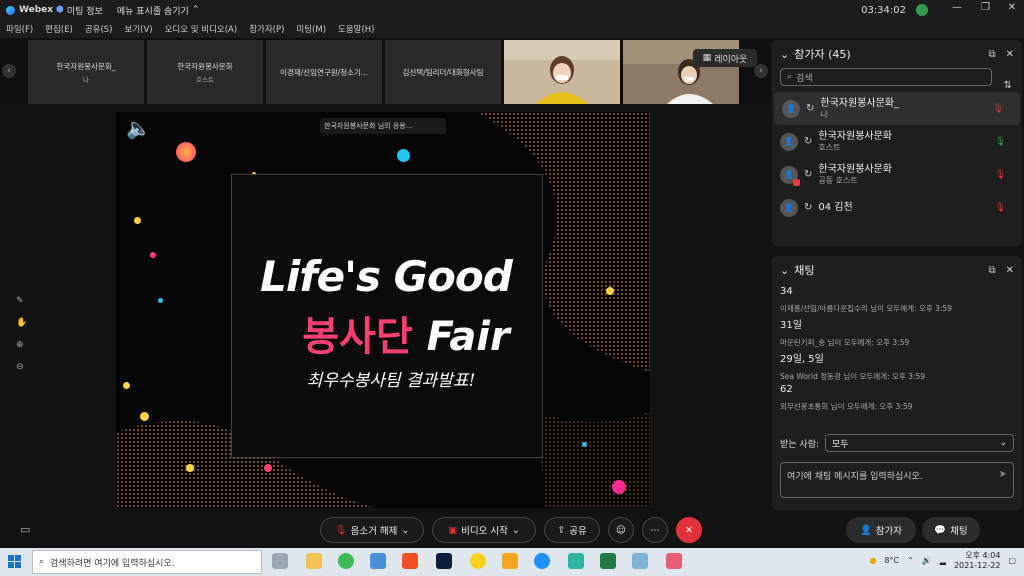 This screenshot has width=1024, height=576. What do you see at coordinates (897, 291) in the screenshot?
I see `chat-message: 34` at bounding box center [897, 291].